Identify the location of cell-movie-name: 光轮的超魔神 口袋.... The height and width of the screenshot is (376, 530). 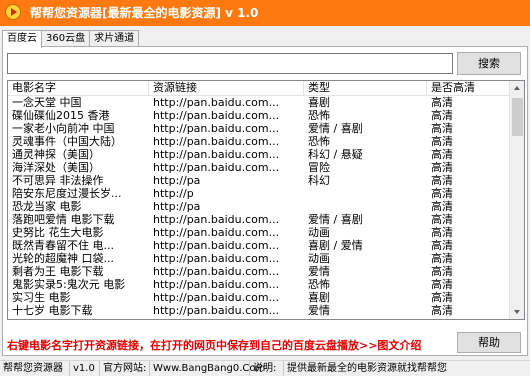
(78, 258).